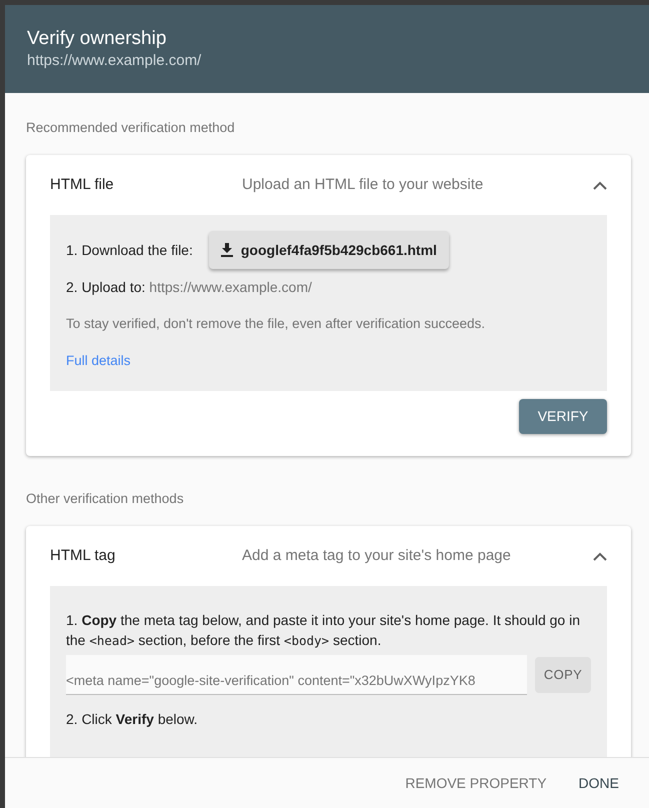 This screenshot has height=808, width=649. I want to click on meta-tag-field: <meta name="google-site-verification" content="x32bUwXWyIpzYK8, so click(296, 675).